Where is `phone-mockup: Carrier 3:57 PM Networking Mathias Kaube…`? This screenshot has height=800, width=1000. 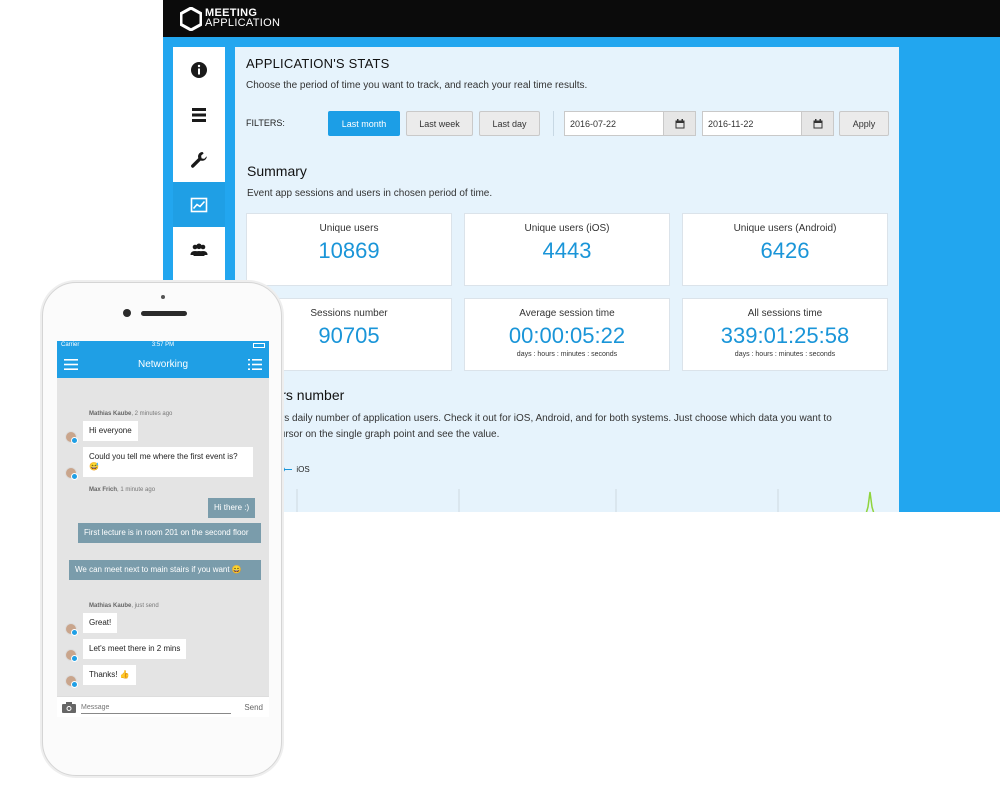 phone-mockup: Carrier 3:57 PM Networking Mathias Kaube… is located at coordinates (162, 529).